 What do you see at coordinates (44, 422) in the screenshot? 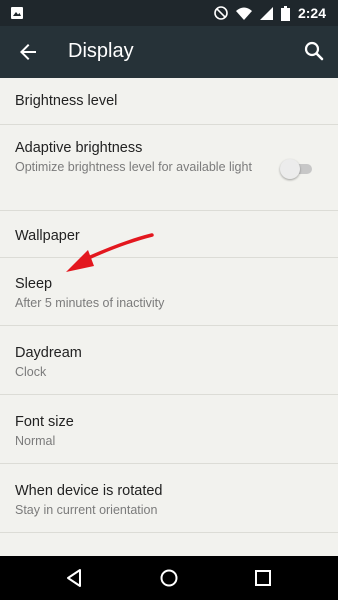
I see `setting-title: Font size` at bounding box center [44, 422].